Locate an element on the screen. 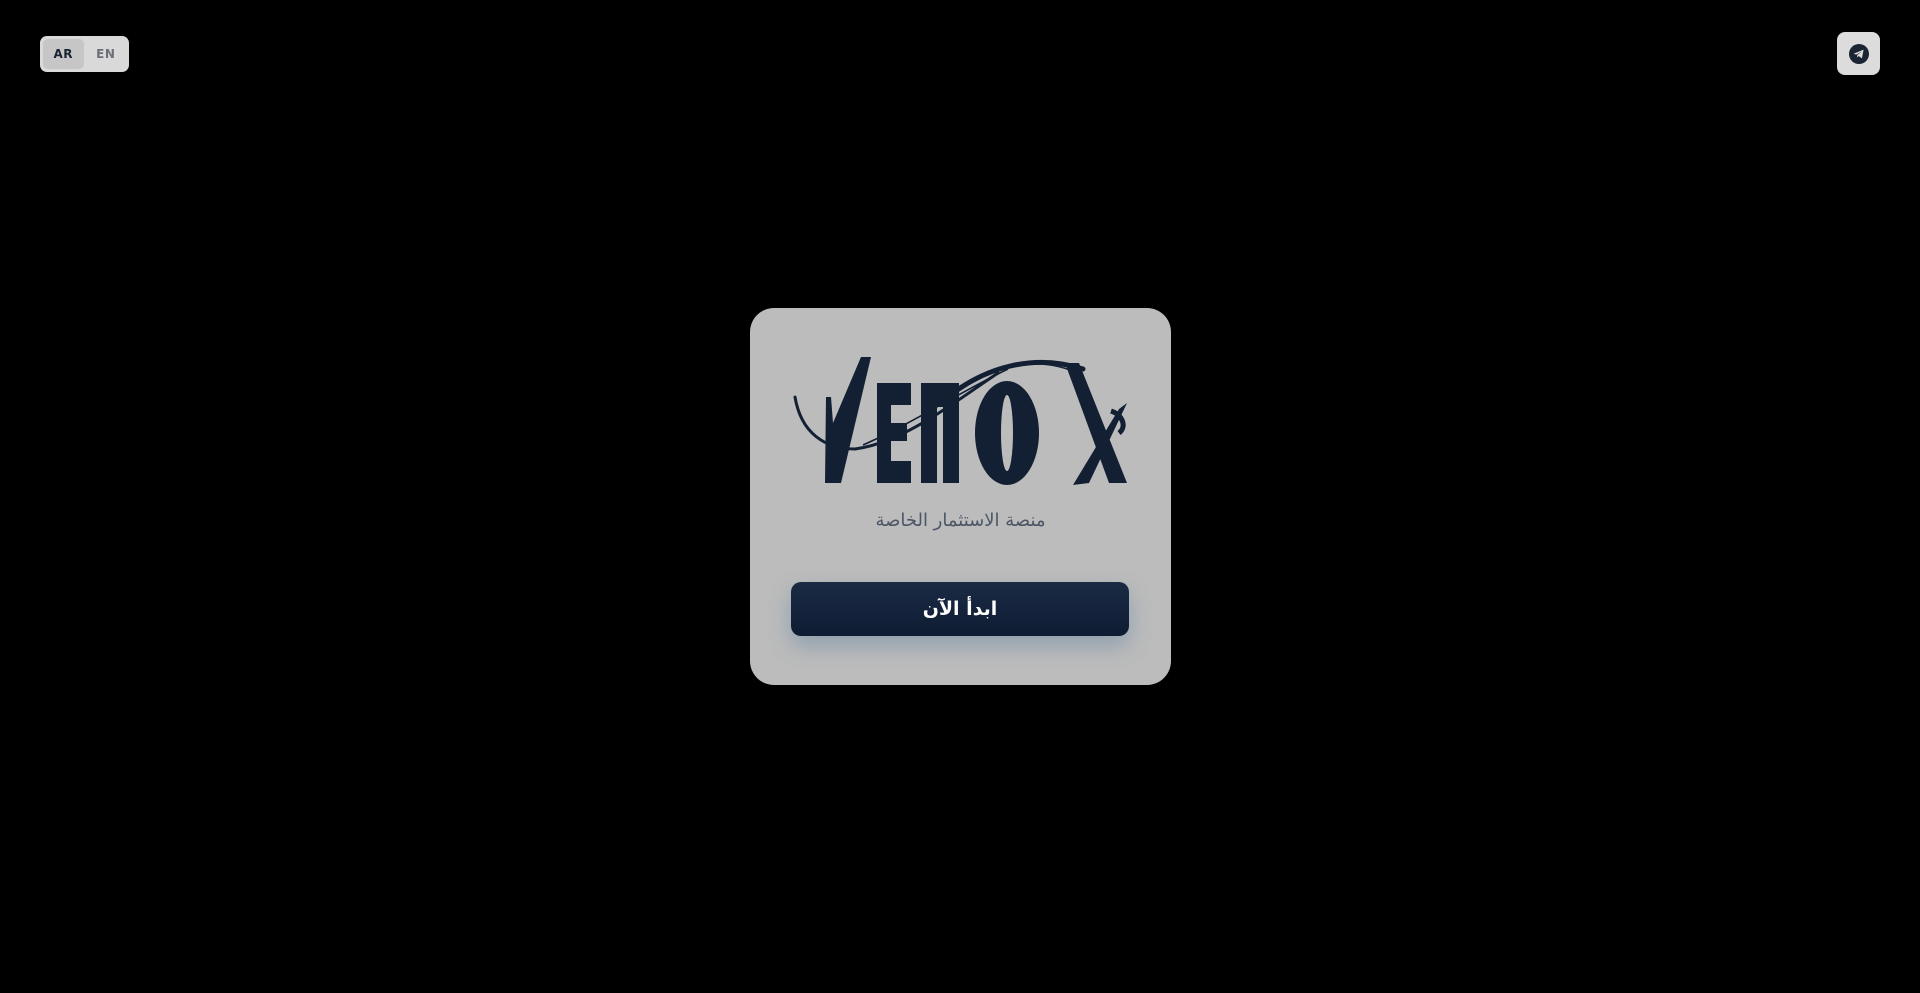 This screenshot has height=993, width=1920. language-switcher: AR EN is located at coordinates (84, 54).